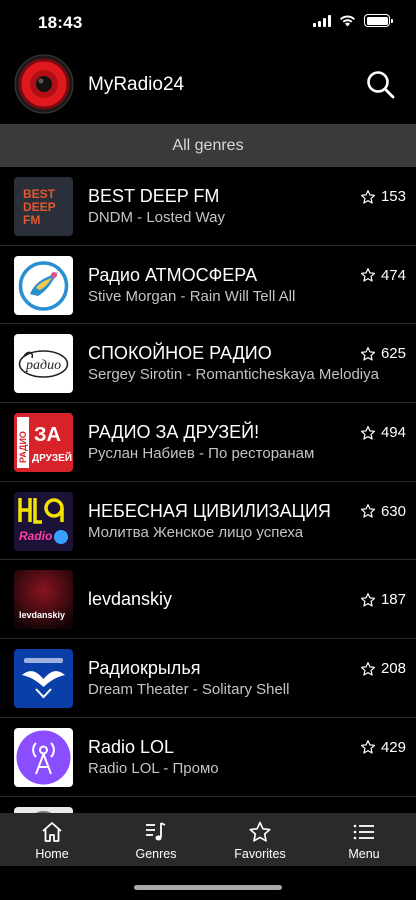 The width and height of the screenshot is (416, 900). Describe the element at coordinates (52, 854) in the screenshot. I see `tab-label: Home` at that location.